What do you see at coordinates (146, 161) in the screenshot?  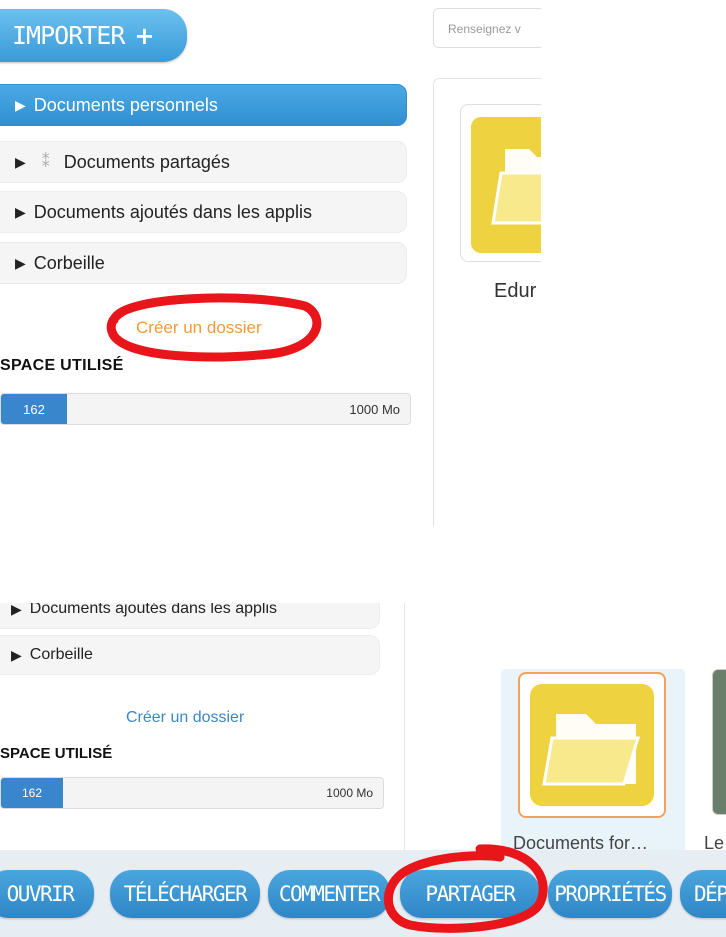 I see `sidebar-item-label: Documents partagés` at bounding box center [146, 161].